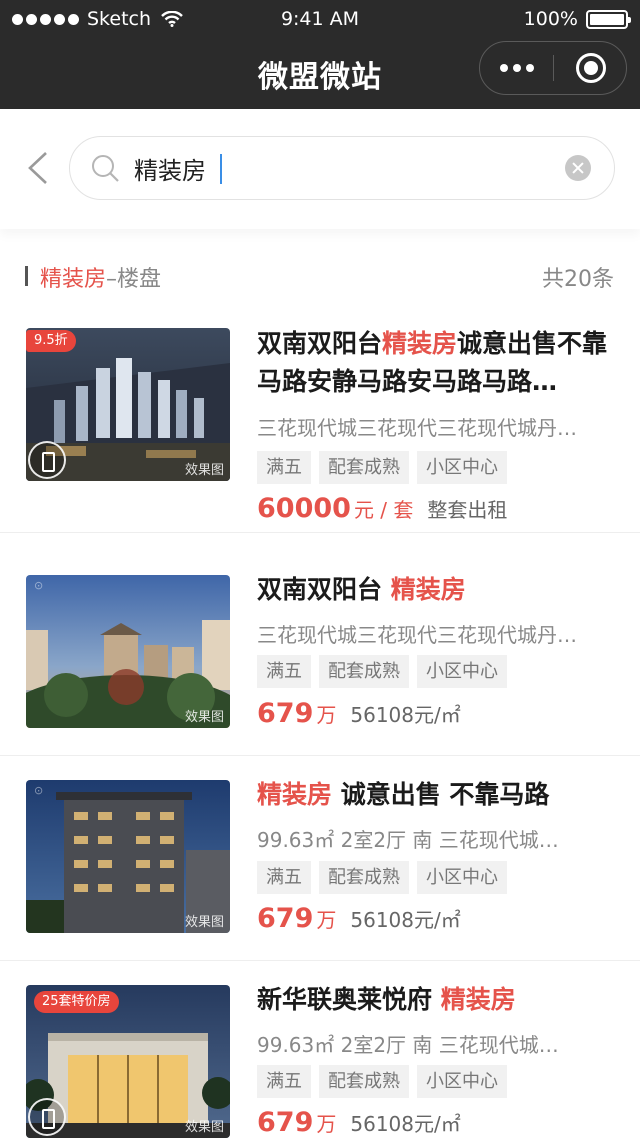 The width and height of the screenshot is (640, 1139). I want to click on listing-price: 60000 元 / 套 整套出租, so click(382, 508).